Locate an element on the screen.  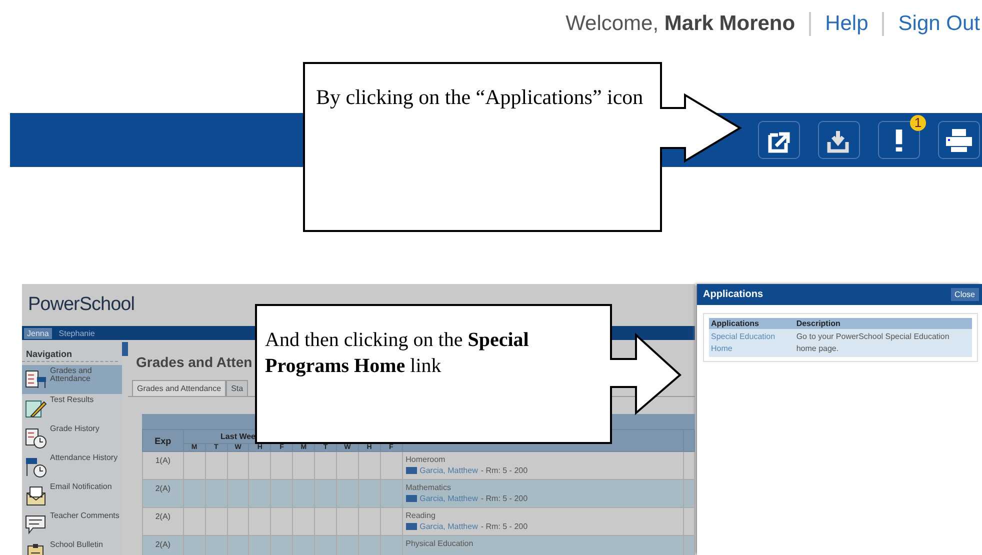
print-button is located at coordinates (959, 140).